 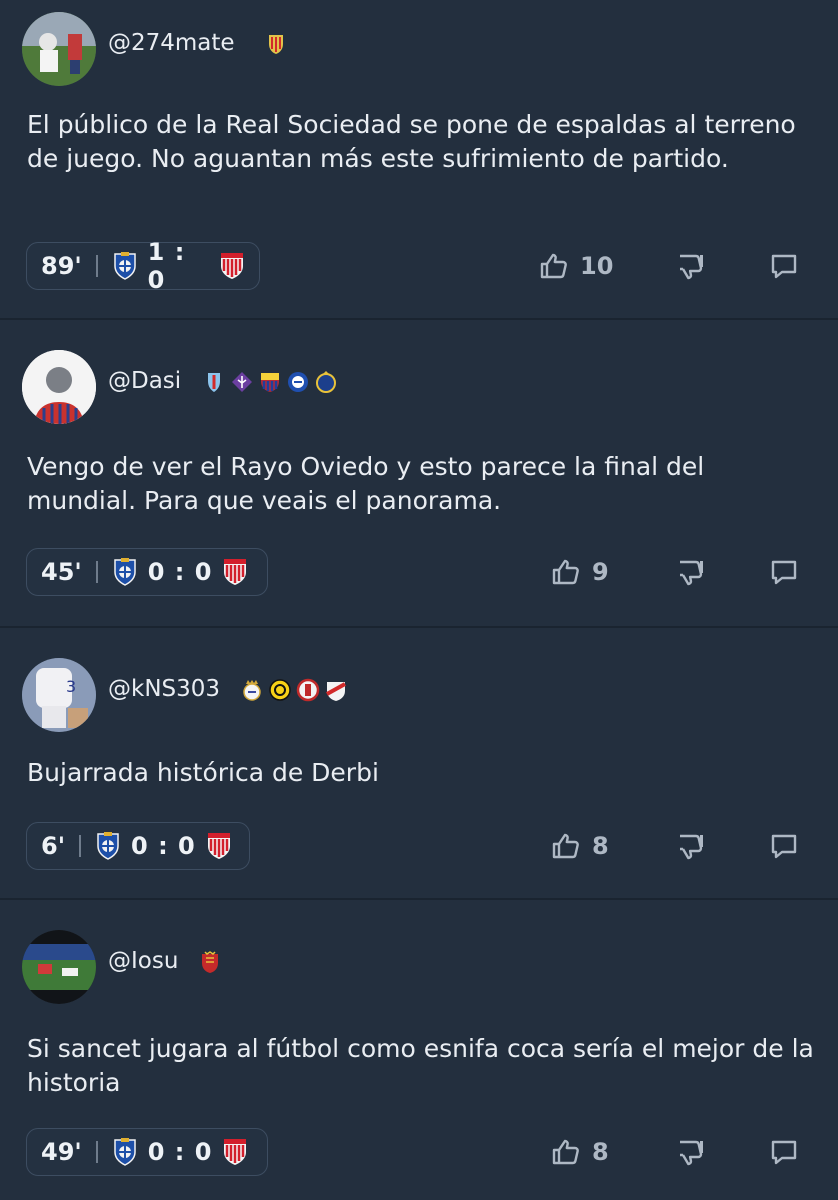 I want to click on match-minute: 89', so click(x=61, y=266).